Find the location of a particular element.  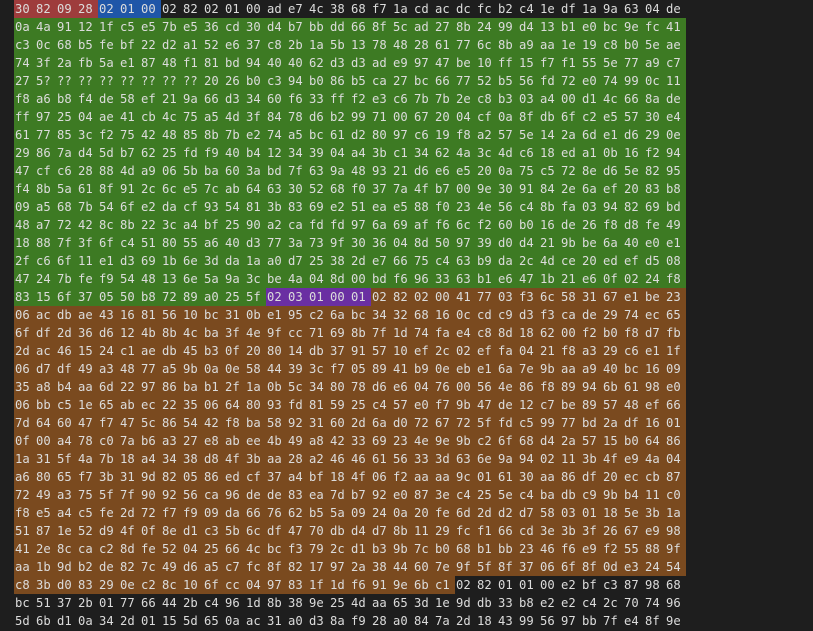

hex-byte: 72 is located at coordinates (171, 297).